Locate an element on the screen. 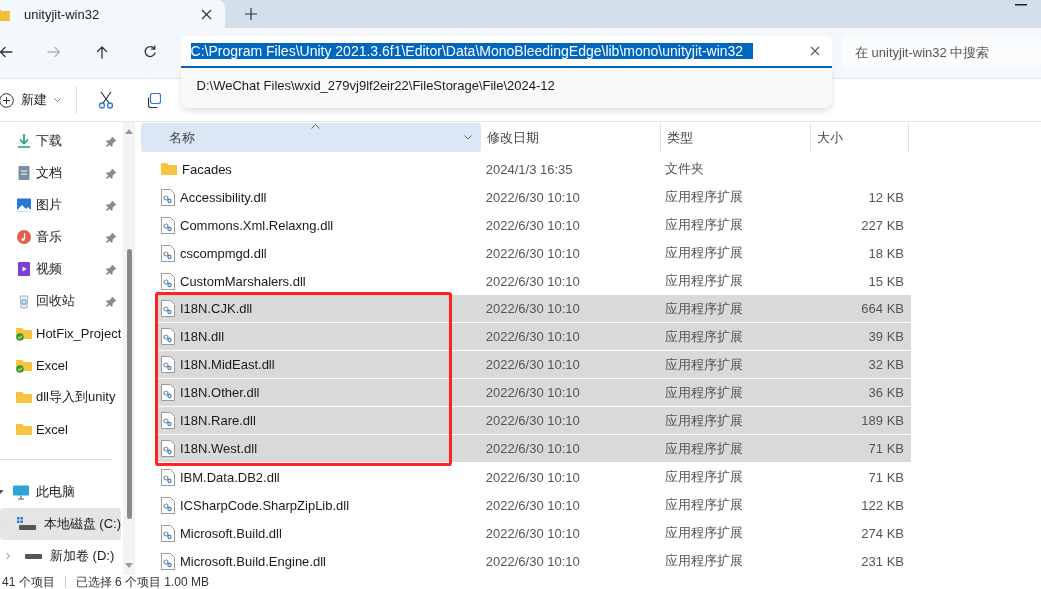 This screenshot has width=1041, height=589. file-size: 274 KB is located at coordinates (882, 533).